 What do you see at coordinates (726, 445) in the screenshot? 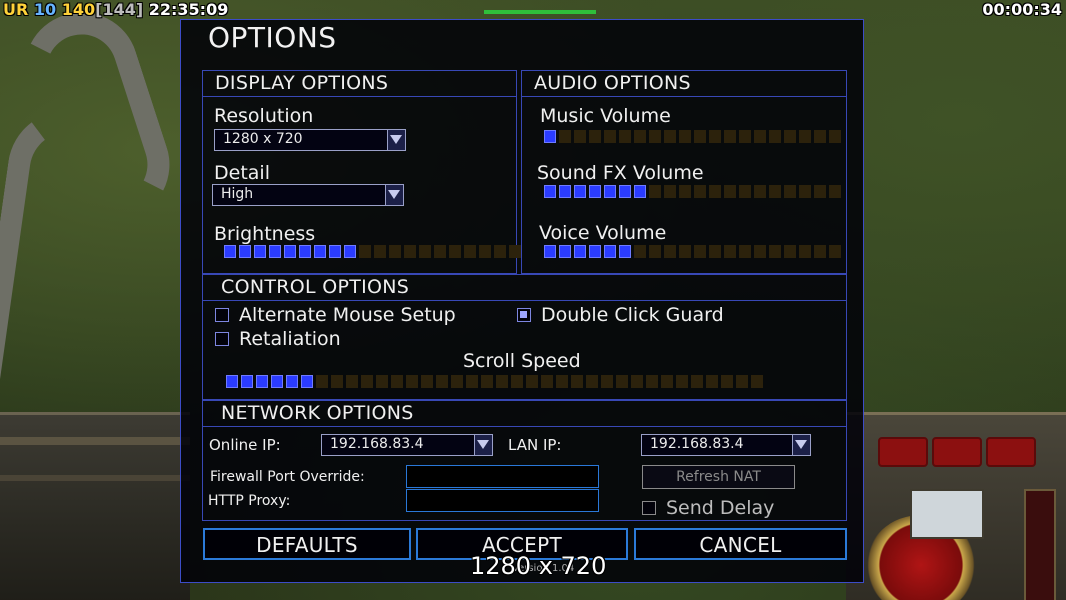
I see `lan-ip-dropdown: 192.168.83.4` at bounding box center [726, 445].